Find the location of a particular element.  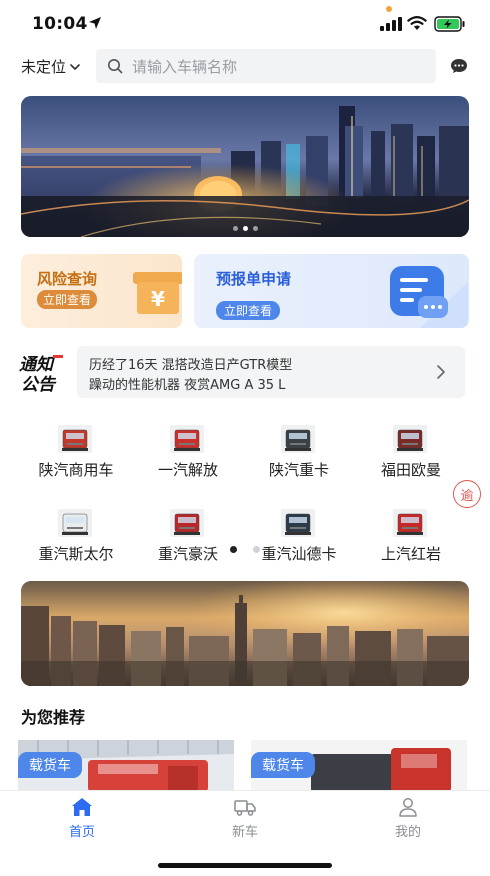

tab-profile: 我的 is located at coordinates (408, 818).